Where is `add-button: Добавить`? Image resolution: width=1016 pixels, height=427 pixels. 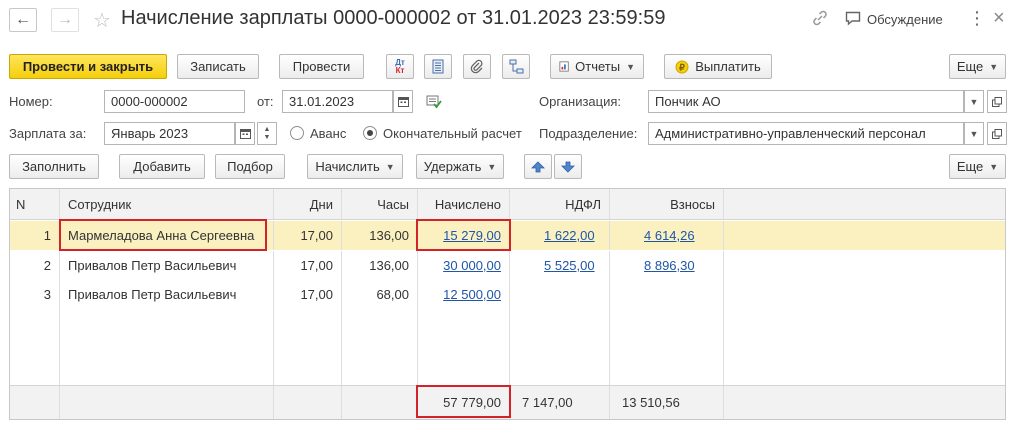 add-button: Добавить is located at coordinates (162, 166).